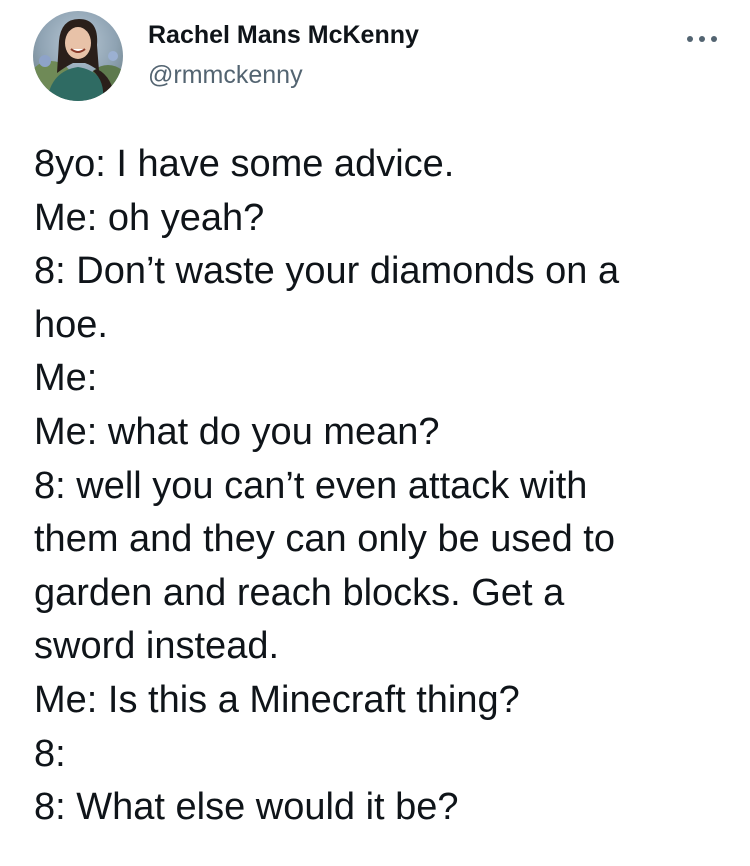 This screenshot has height=866, width=750. What do you see at coordinates (299, 592) in the screenshot?
I see `tweet-line: garden and reach blocks. Get a` at bounding box center [299, 592].